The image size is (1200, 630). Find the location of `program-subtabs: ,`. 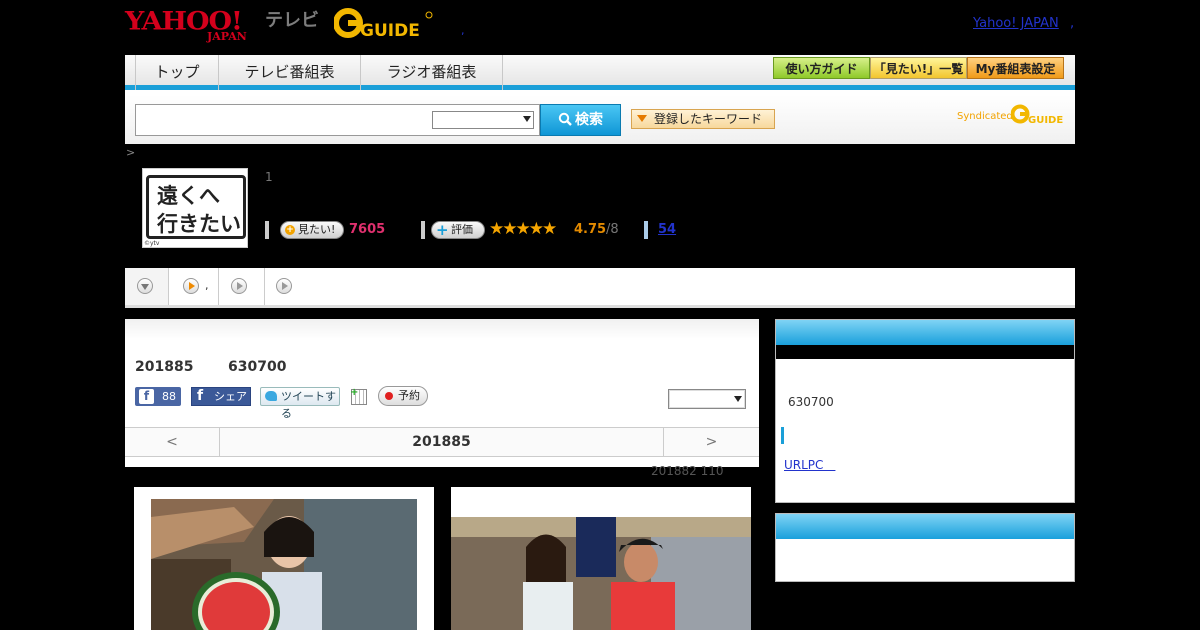

program-subtabs: , is located at coordinates (600, 288).